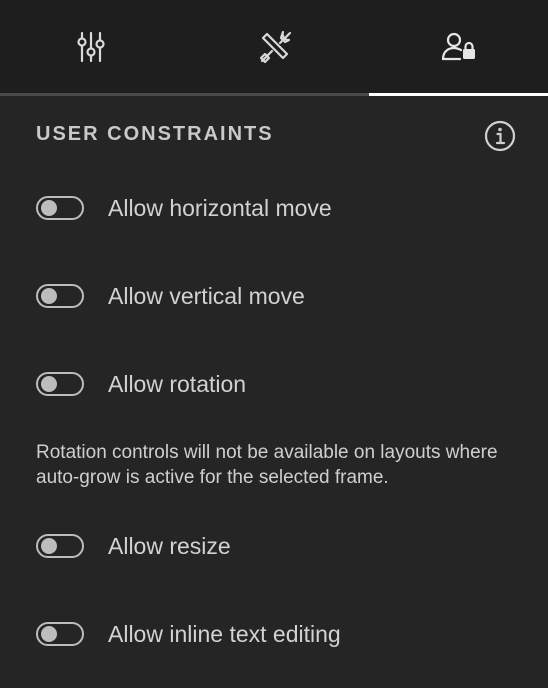 Image resolution: width=548 pixels, height=688 pixels. I want to click on inline-text-editing-toggle, so click(60, 634).